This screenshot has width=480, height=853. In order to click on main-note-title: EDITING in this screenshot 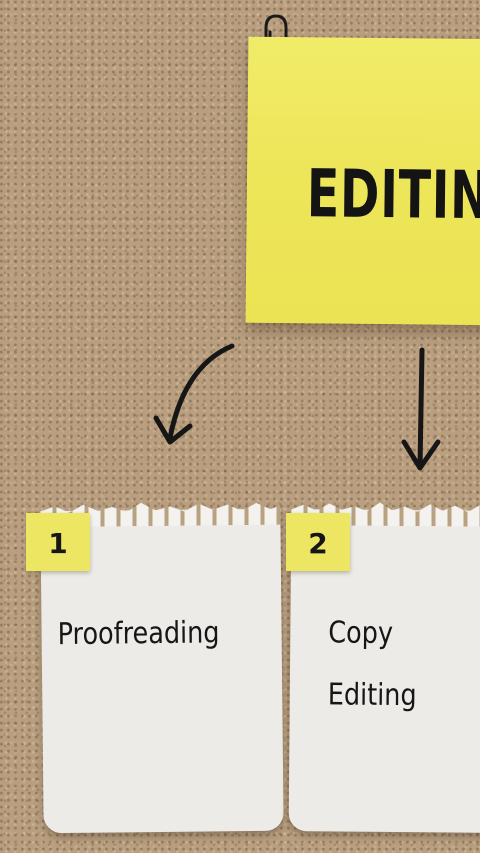, I will do `click(393, 195)`.